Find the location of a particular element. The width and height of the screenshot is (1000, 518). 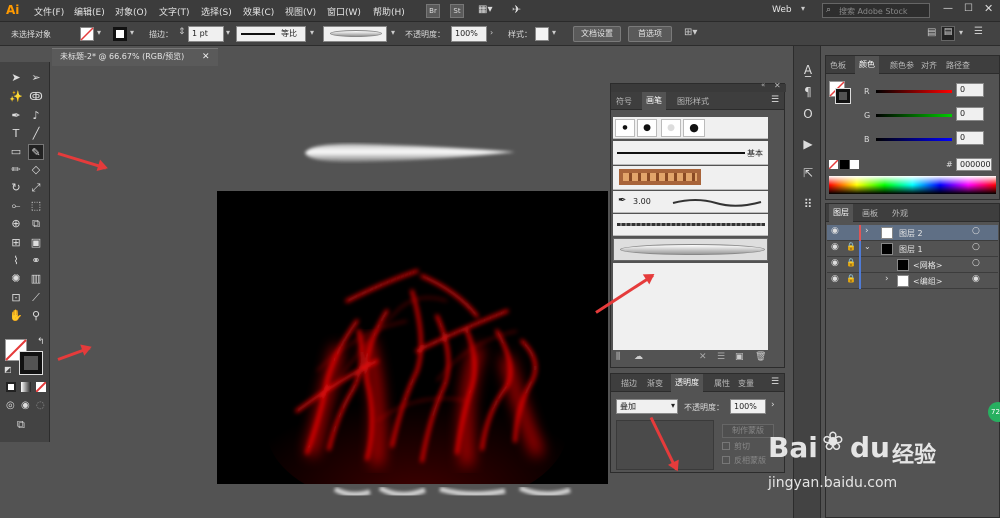

symbol-sprayer-icon: ✺ is located at coordinates (16, 279).